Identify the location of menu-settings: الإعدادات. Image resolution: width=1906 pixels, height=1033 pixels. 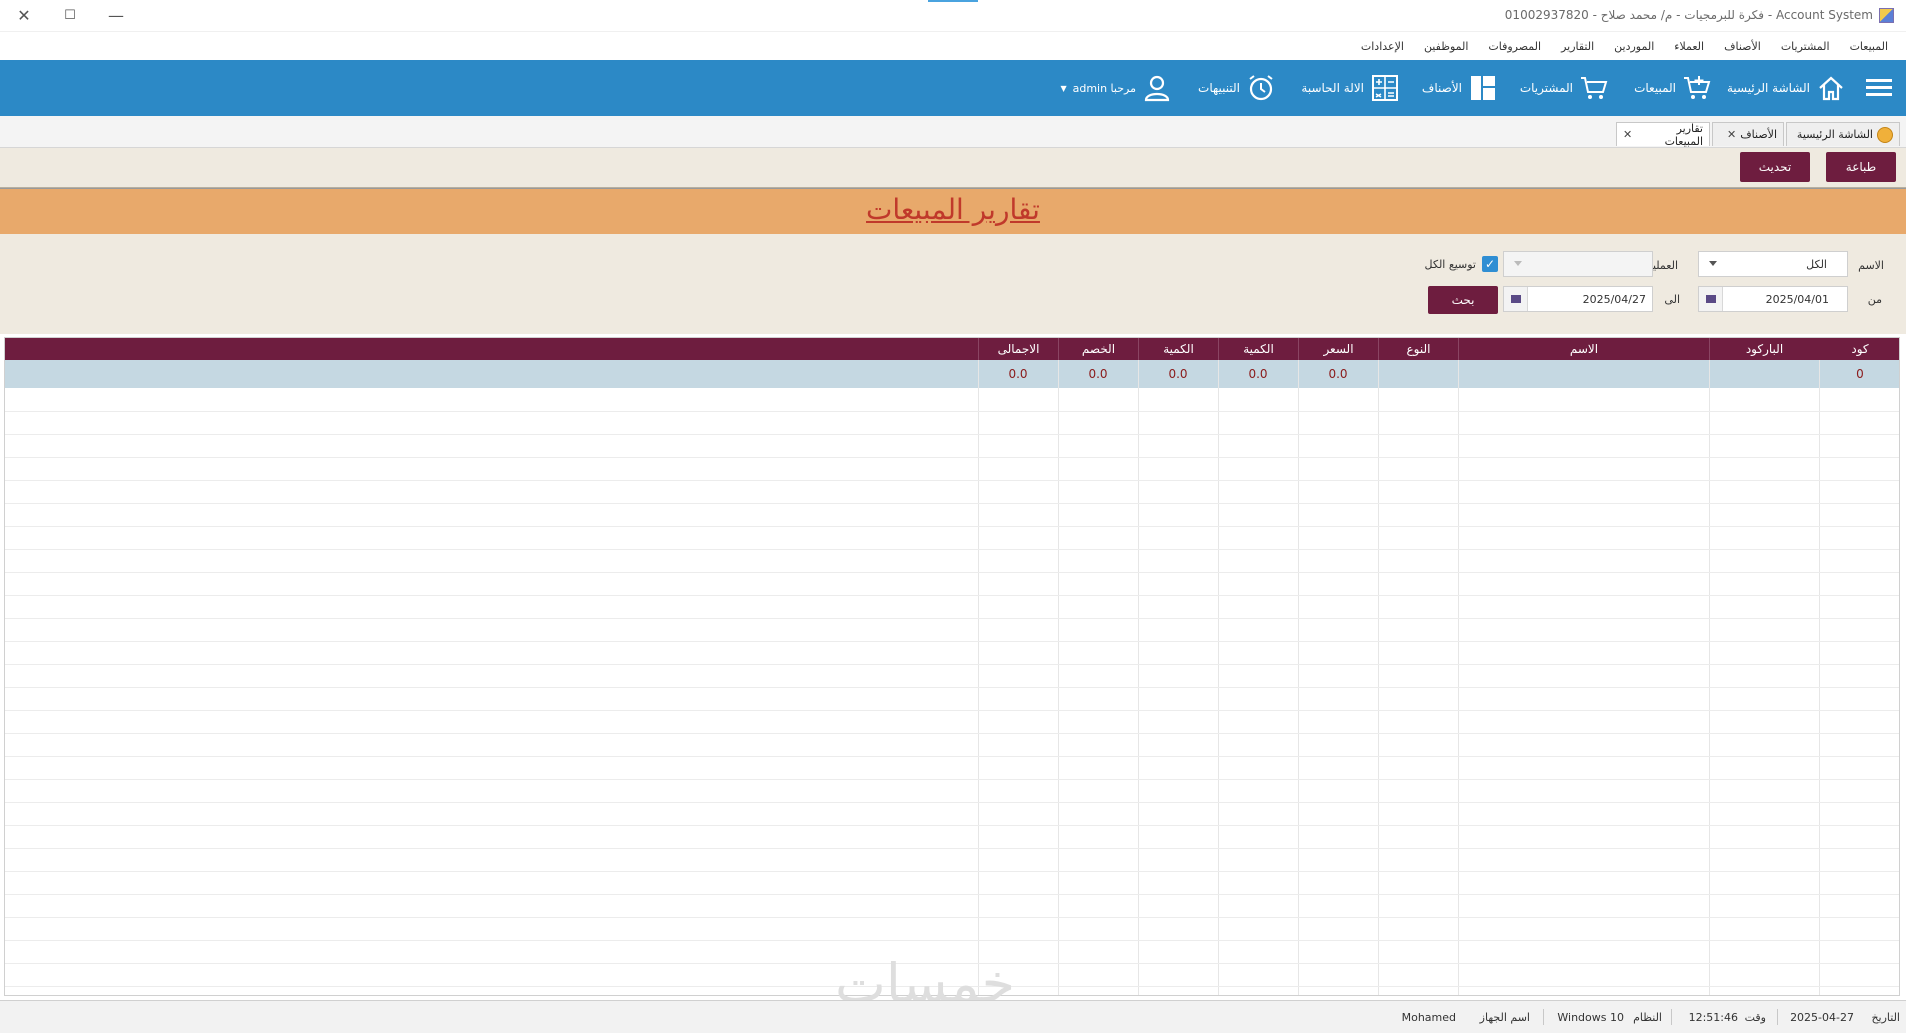
(1382, 46).